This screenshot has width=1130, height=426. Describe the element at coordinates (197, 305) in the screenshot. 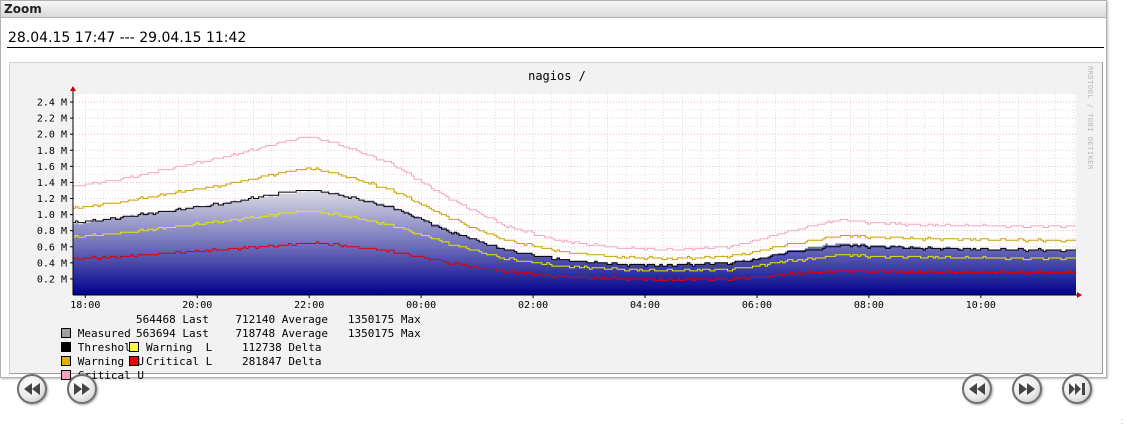

I see `x-tick-label: 20:00` at that location.